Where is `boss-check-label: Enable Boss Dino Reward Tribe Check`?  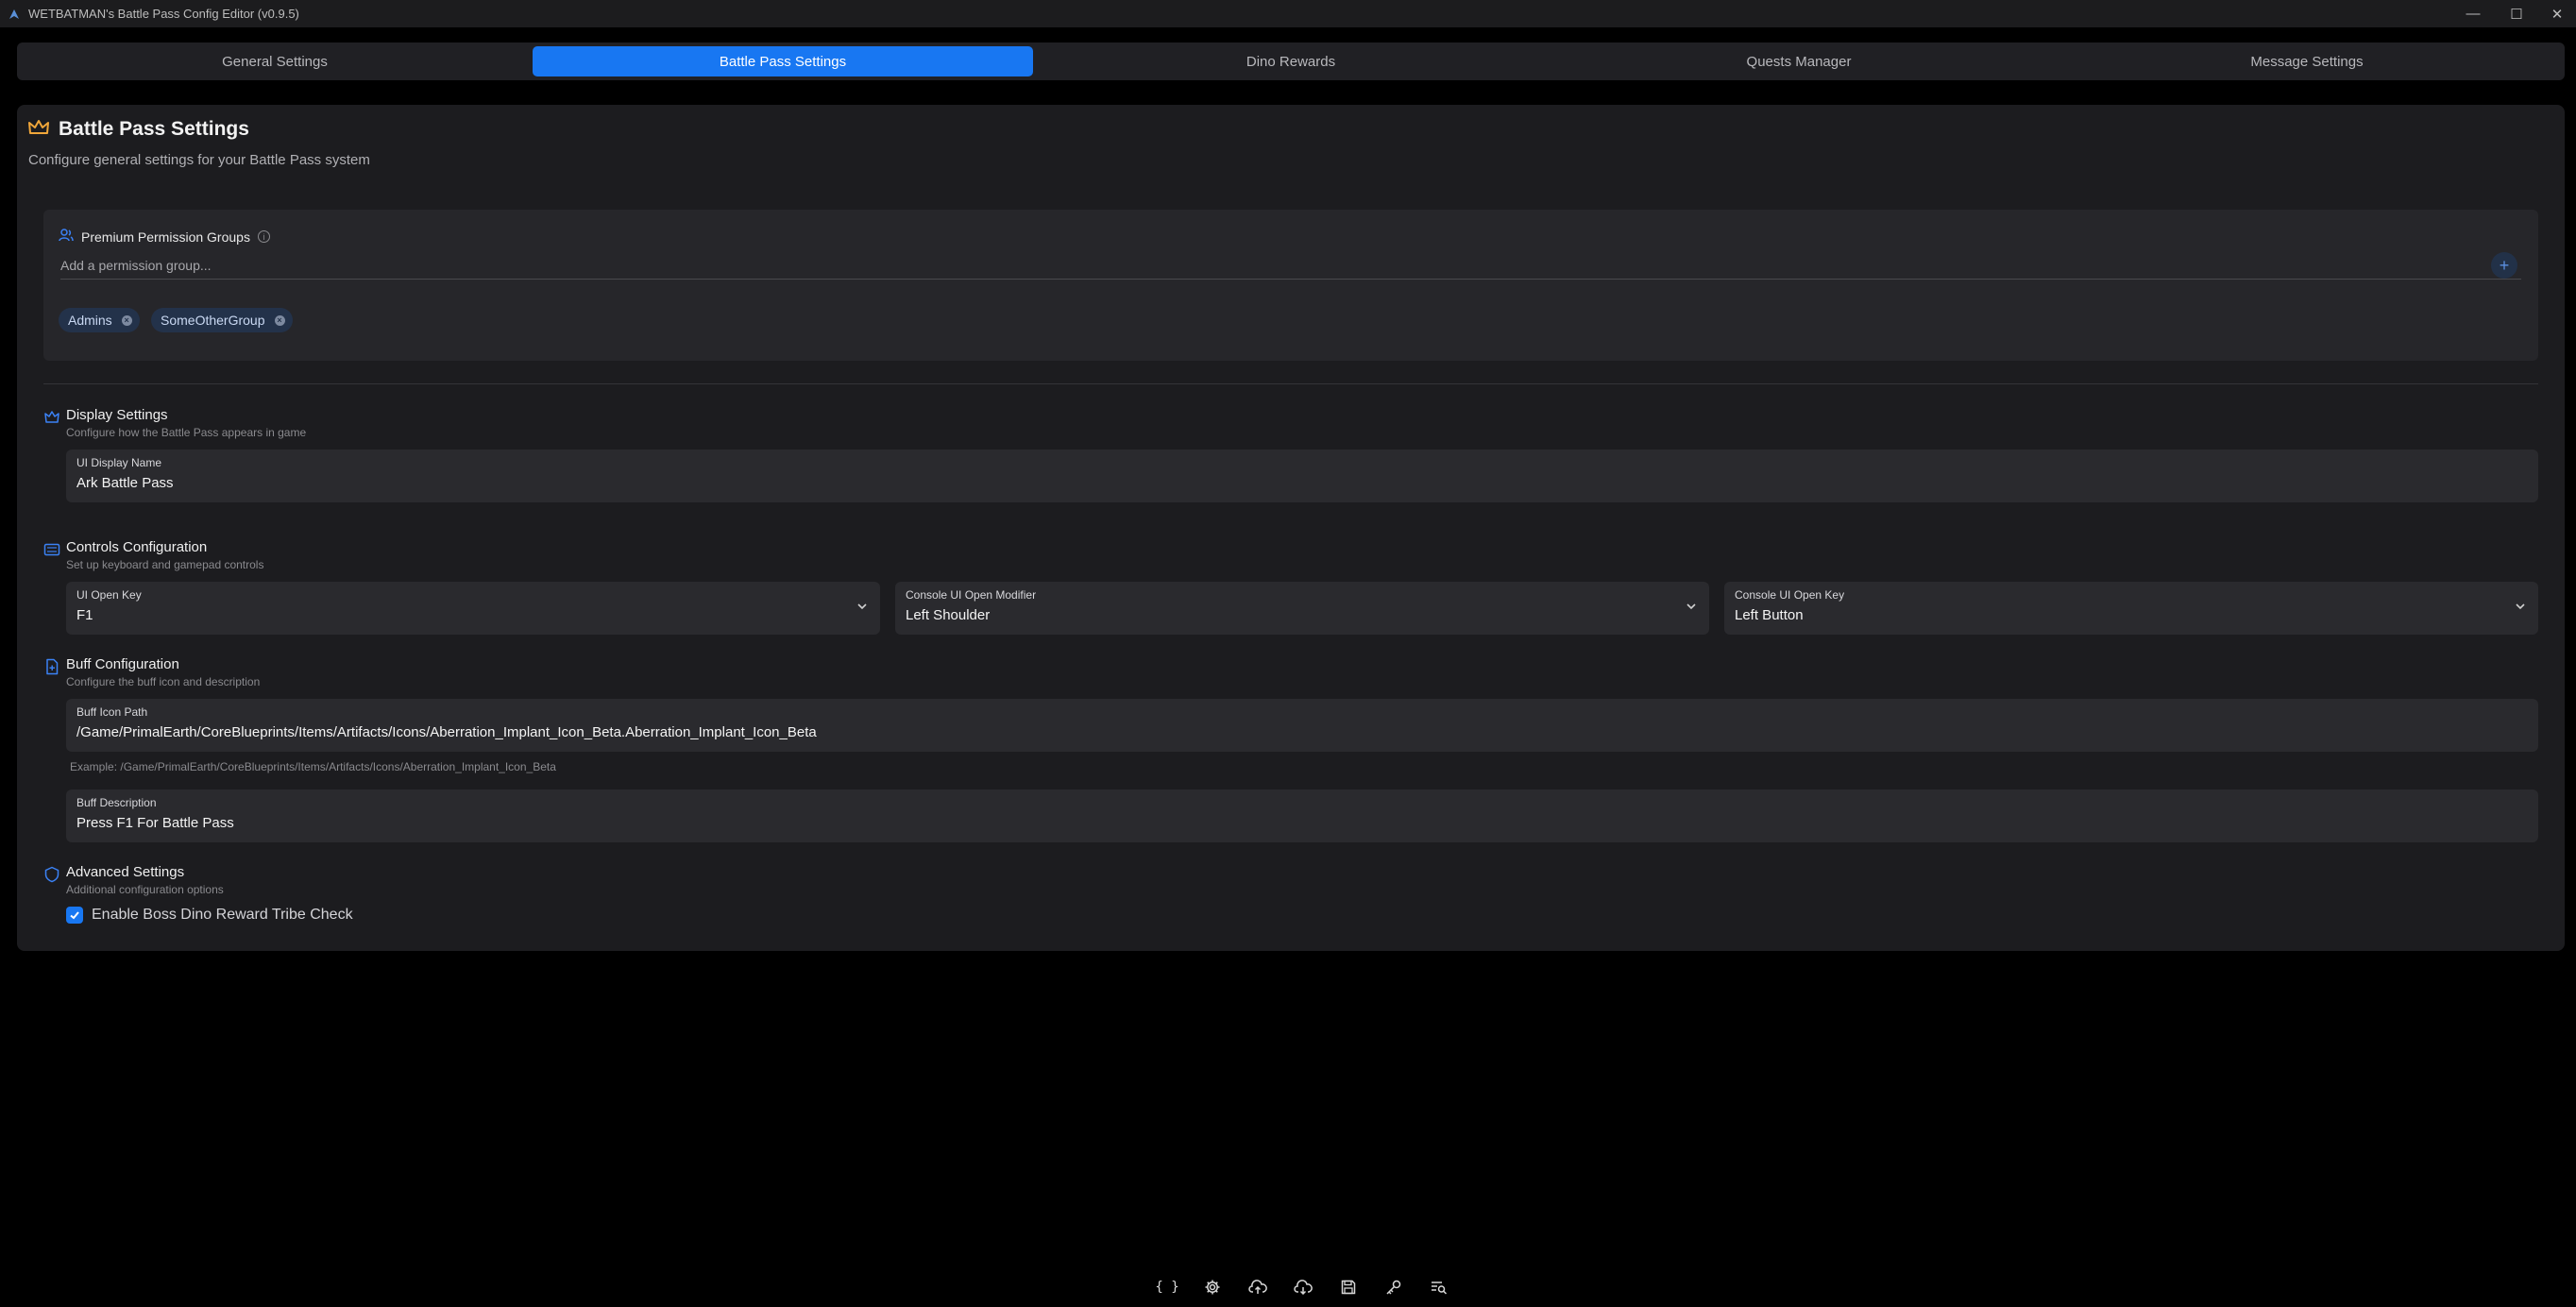 boss-check-label: Enable Boss Dino Reward Tribe Check is located at coordinates (222, 915).